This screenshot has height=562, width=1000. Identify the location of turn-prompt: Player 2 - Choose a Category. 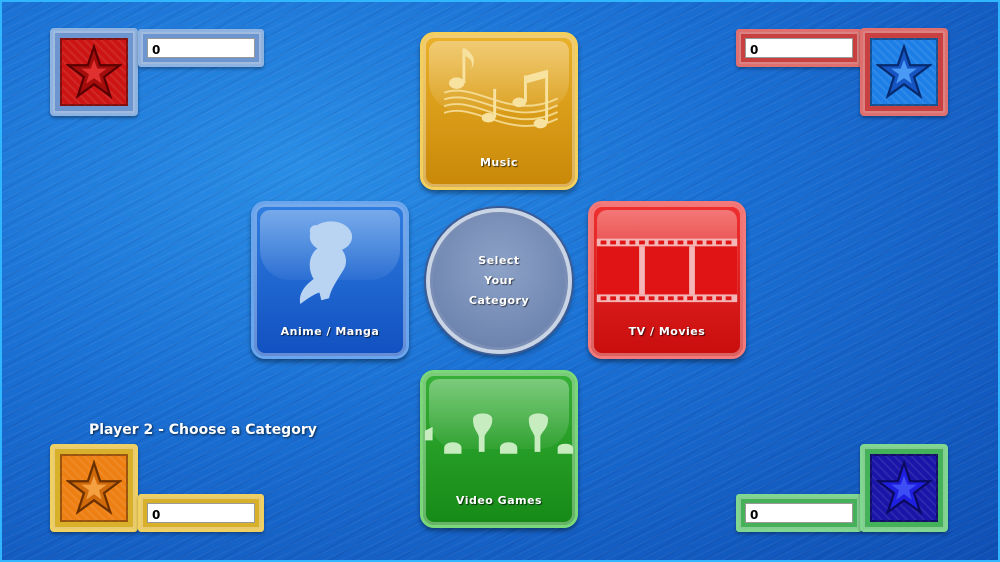
(203, 430).